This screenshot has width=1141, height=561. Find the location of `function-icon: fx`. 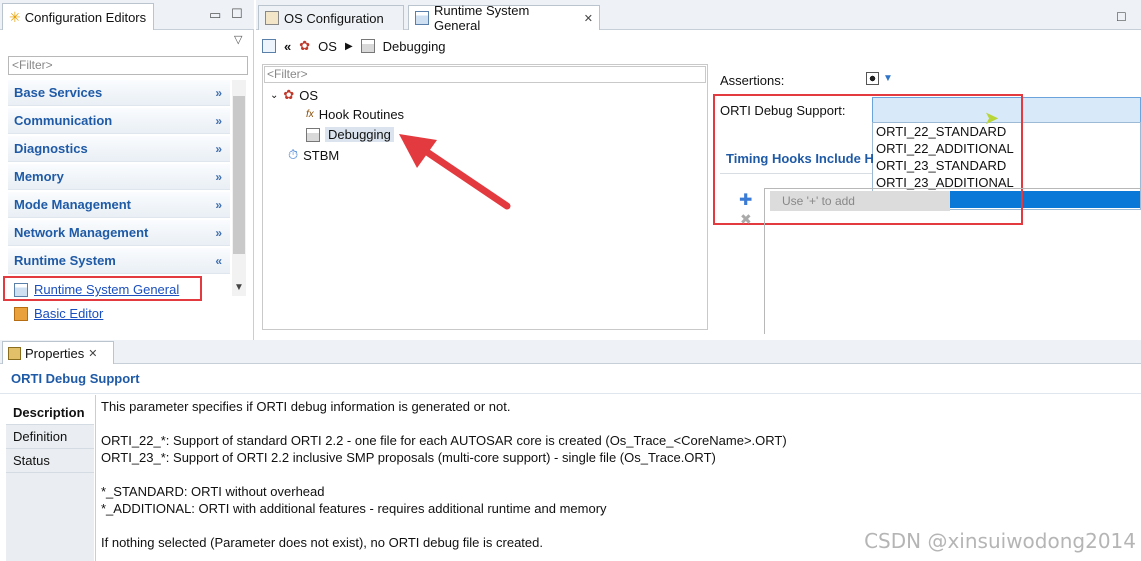

function-icon: fx is located at coordinates (310, 114).